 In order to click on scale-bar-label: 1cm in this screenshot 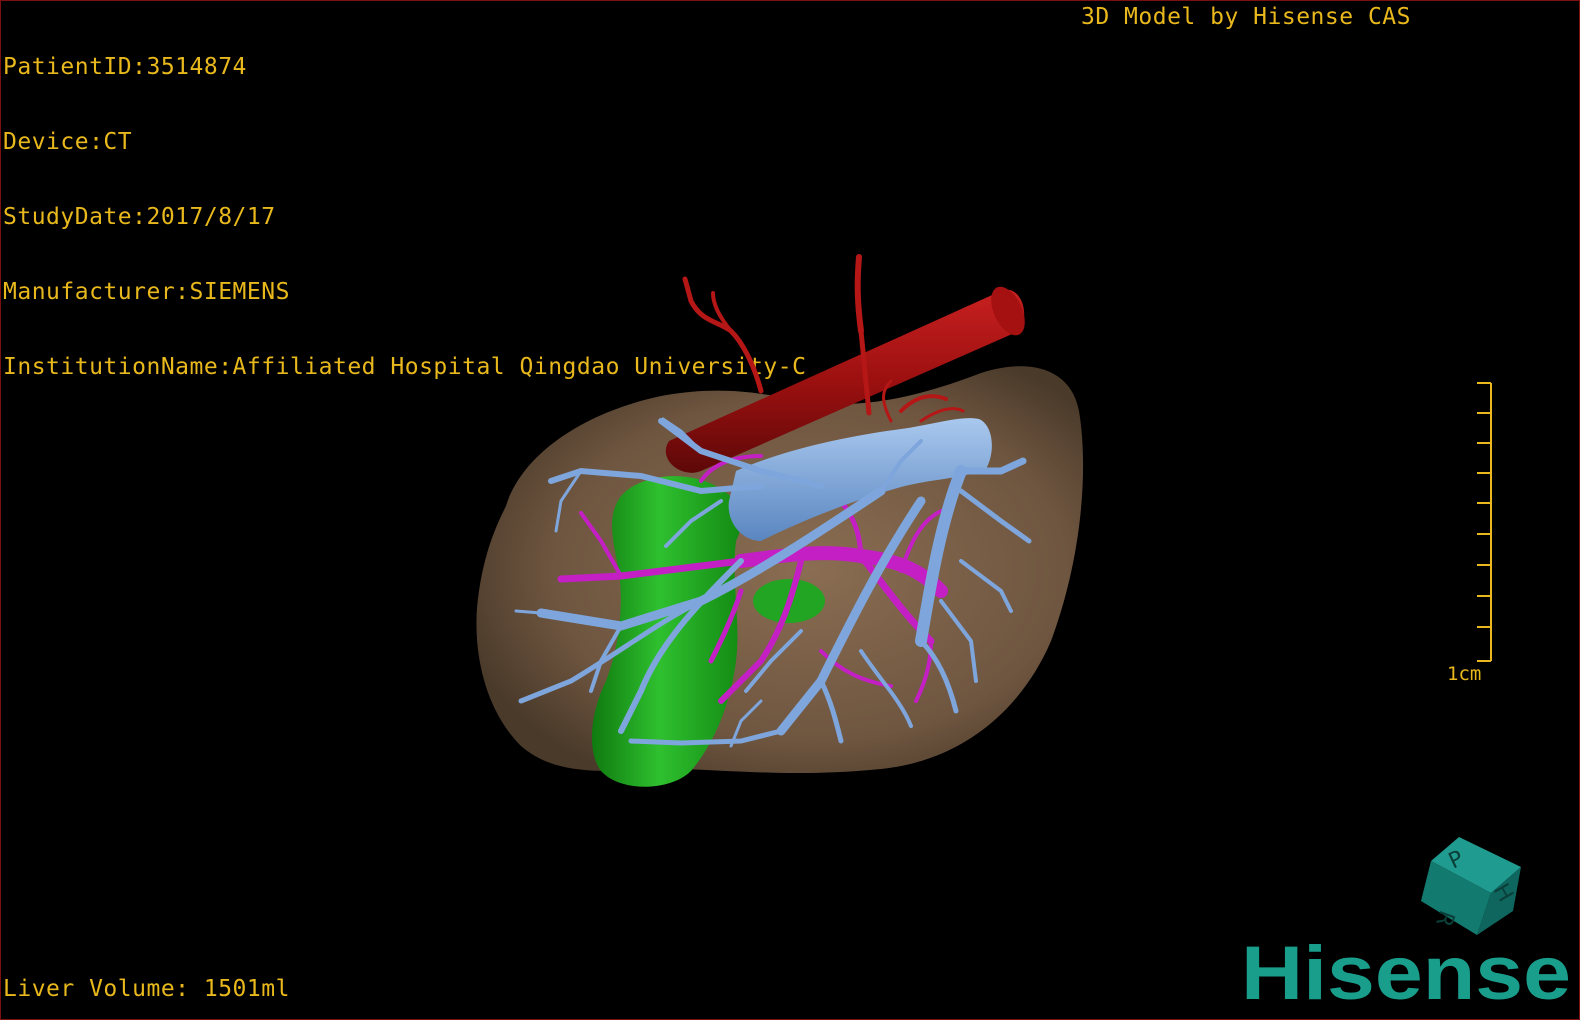, I will do `click(1464, 674)`.